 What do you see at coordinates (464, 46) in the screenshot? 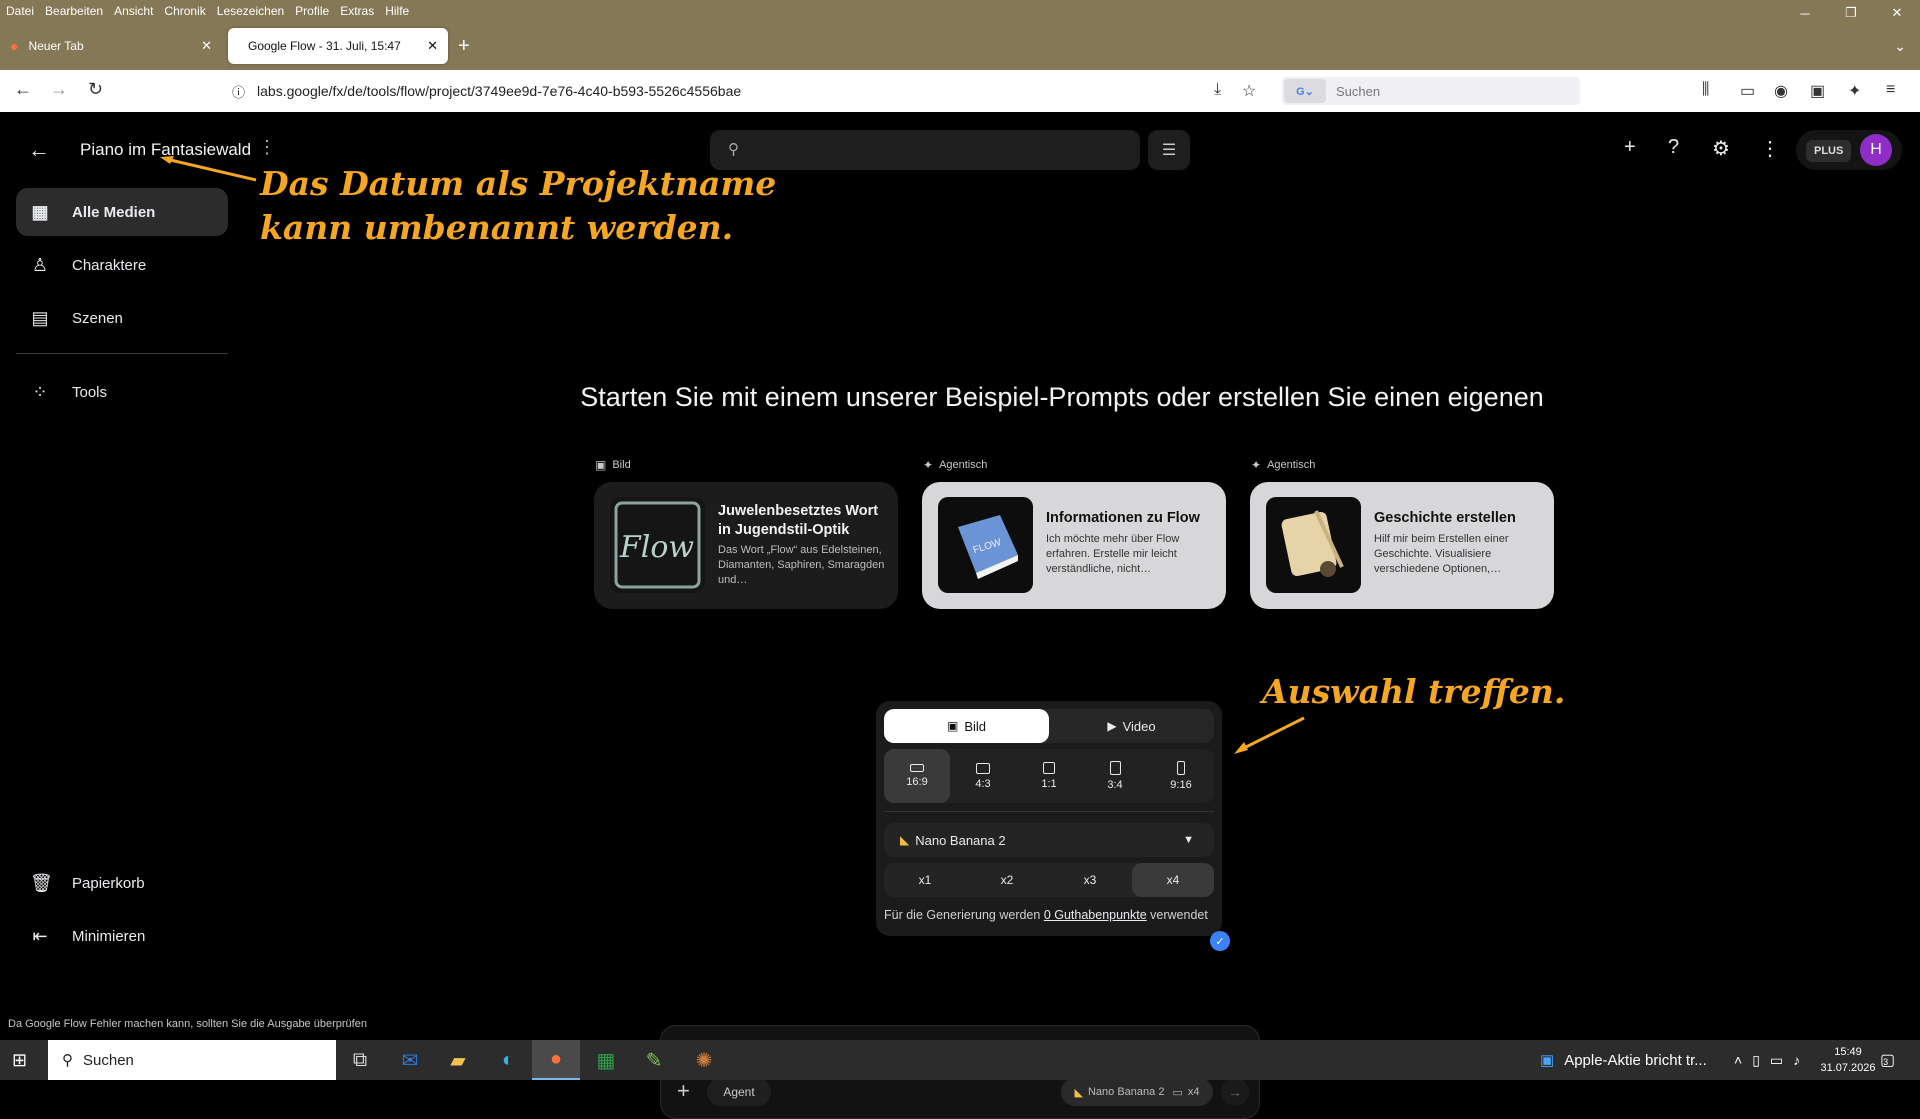
I see `new-tab-icon: +` at bounding box center [464, 46].